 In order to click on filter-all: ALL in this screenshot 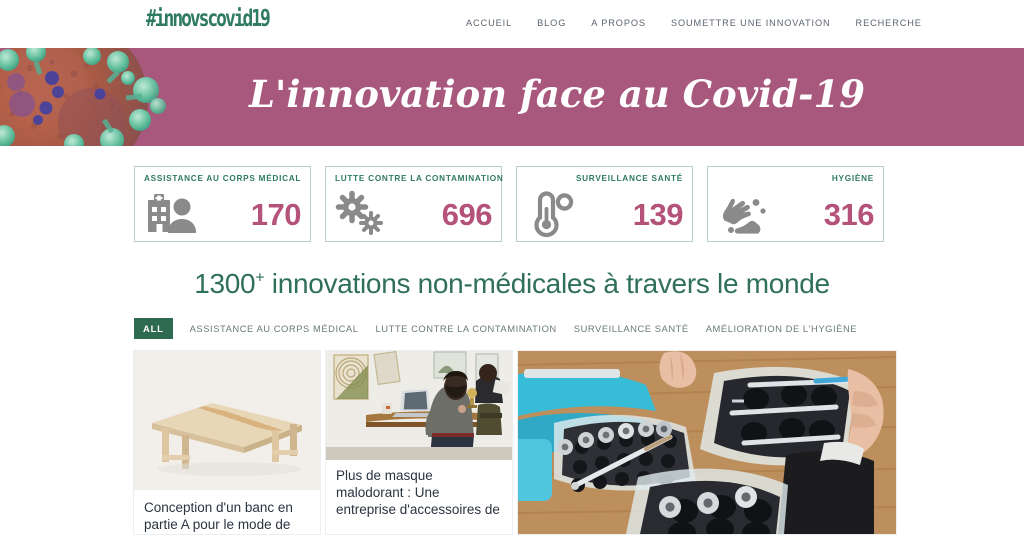, I will do `click(153, 328)`.